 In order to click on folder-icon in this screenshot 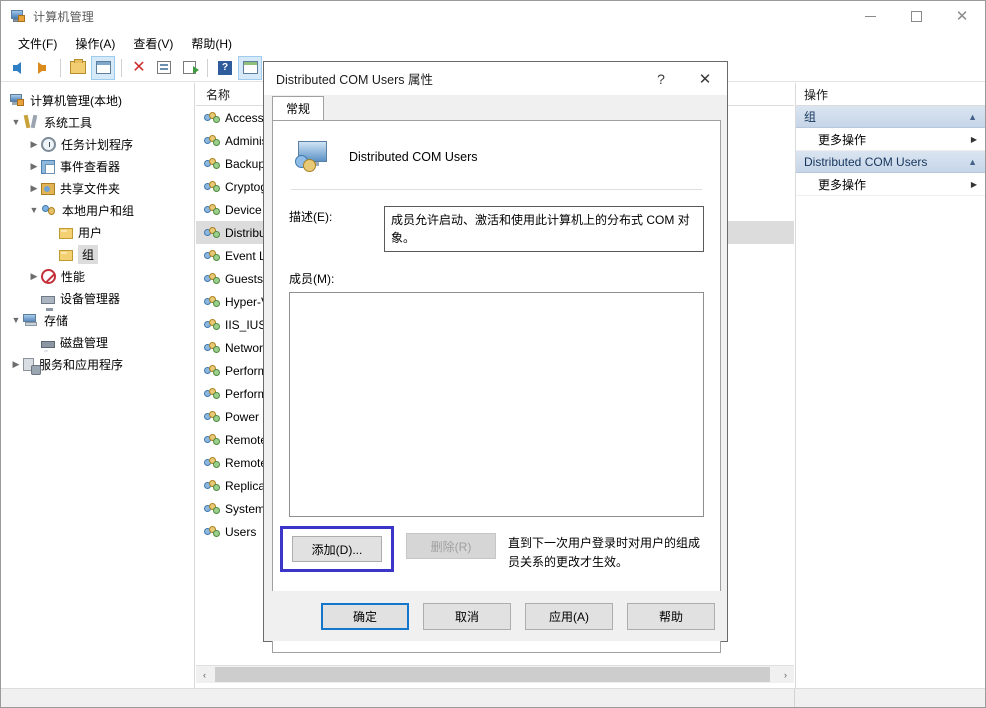, I will do `click(66, 255)`.